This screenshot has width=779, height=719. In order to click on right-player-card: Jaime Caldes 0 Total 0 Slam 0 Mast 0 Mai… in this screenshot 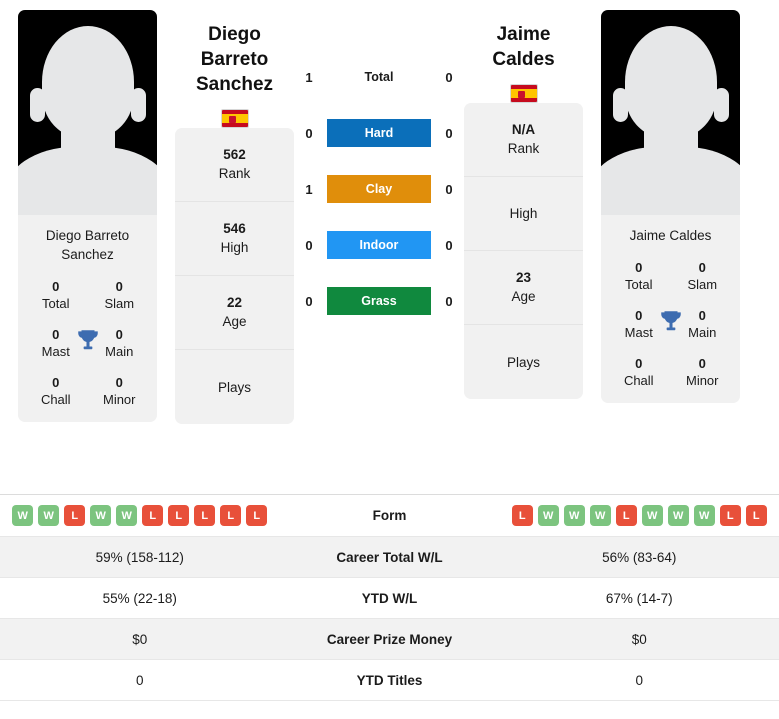, I will do `click(670, 206)`.